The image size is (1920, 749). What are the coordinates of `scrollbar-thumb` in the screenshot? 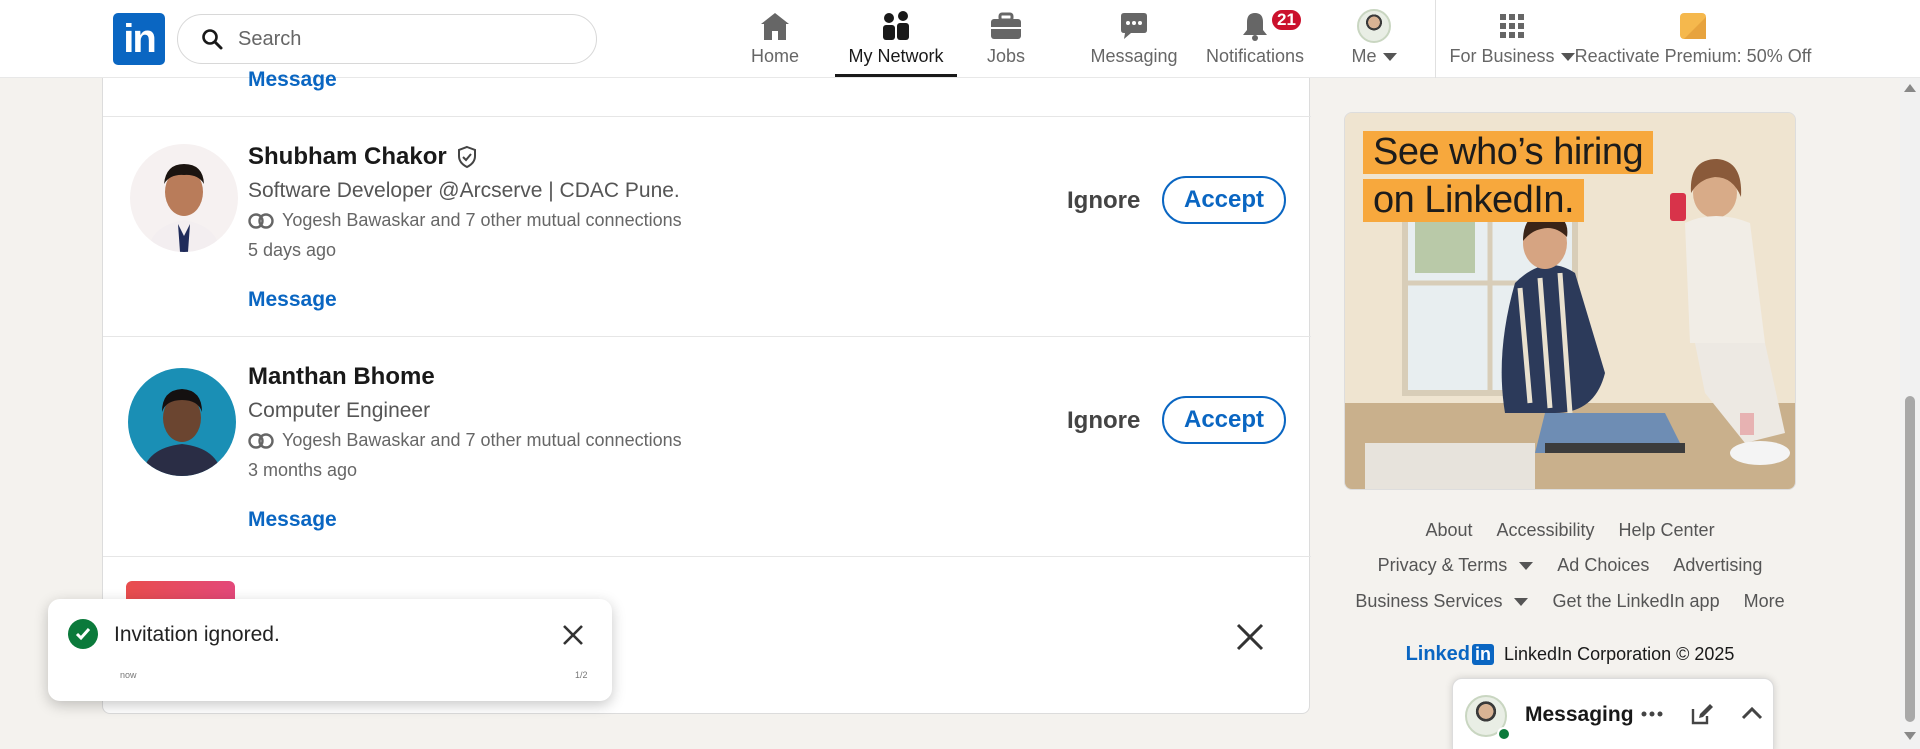 It's located at (1910, 559).